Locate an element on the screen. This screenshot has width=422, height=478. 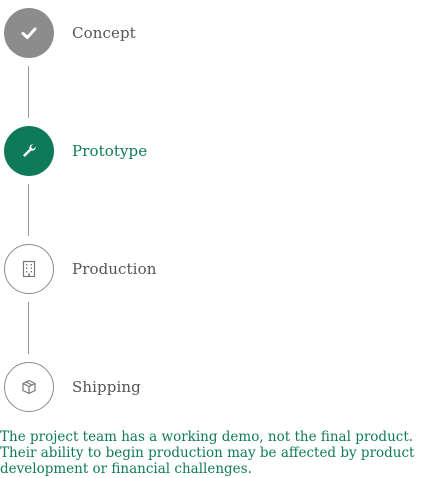
step-shipping-label: Shipping is located at coordinates (106, 387).